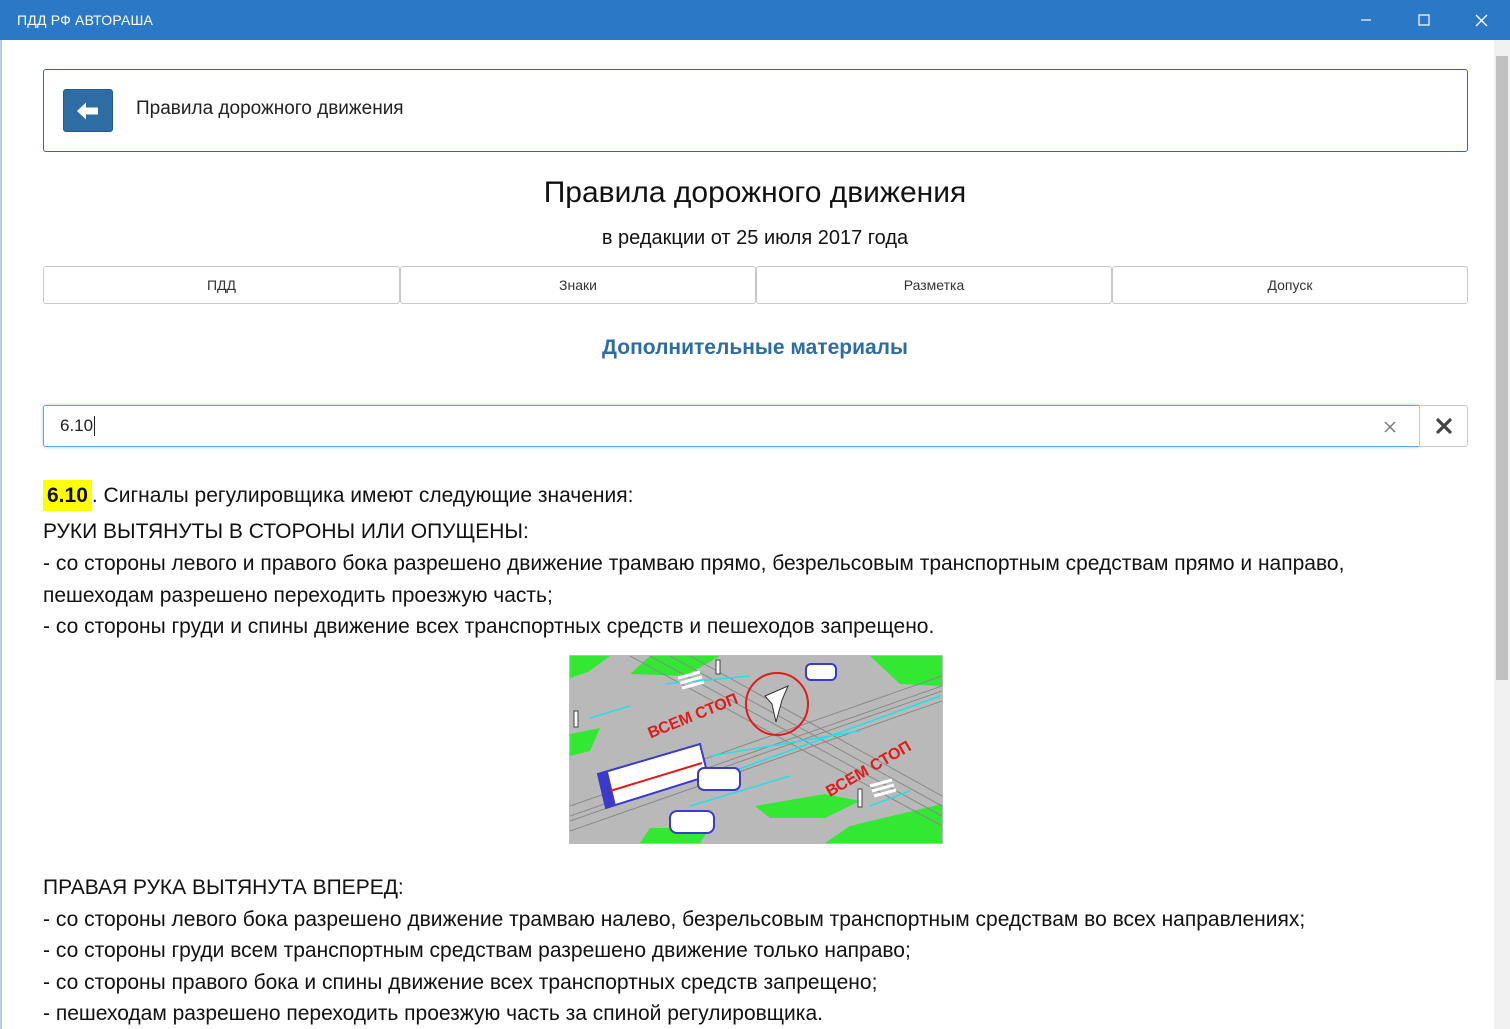 The image size is (1510, 1029). I want to click on close-button, so click(1481, 20).